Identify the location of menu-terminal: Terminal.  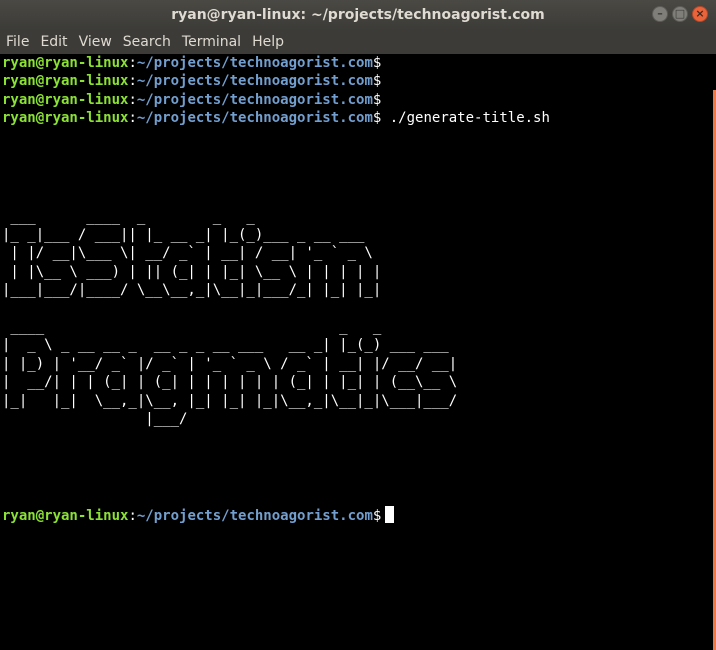
(211, 42).